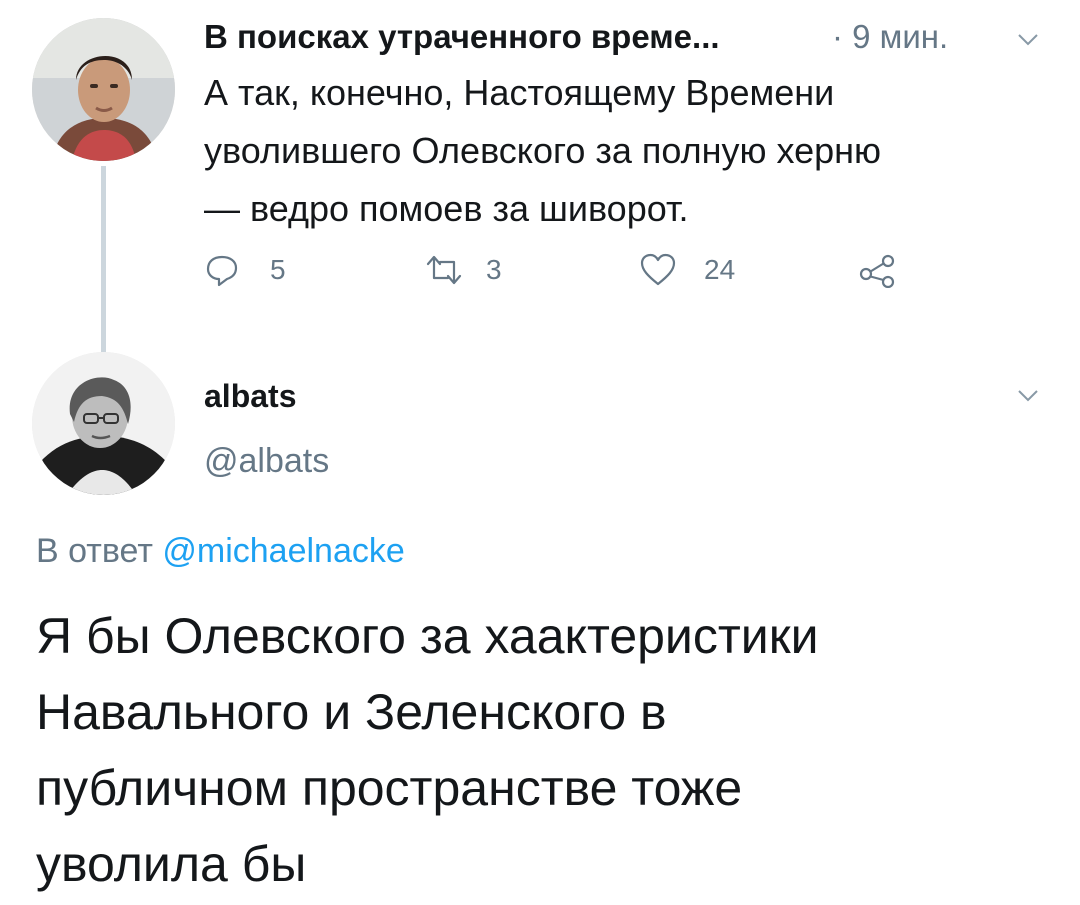  Describe the element at coordinates (543, 150) in the screenshot. I see `parent-tweet-line: уволившего Олевского за полную херню` at that location.